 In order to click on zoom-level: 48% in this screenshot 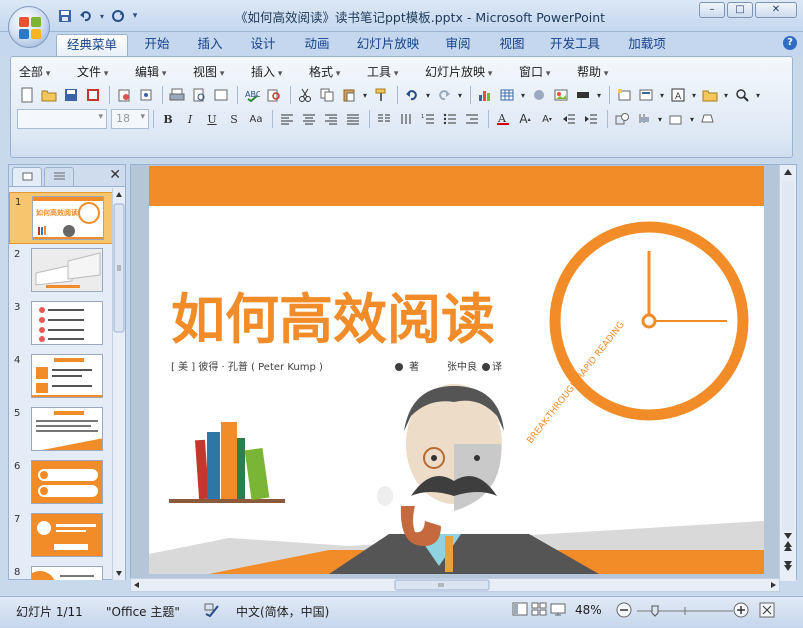, I will do `click(588, 610)`.